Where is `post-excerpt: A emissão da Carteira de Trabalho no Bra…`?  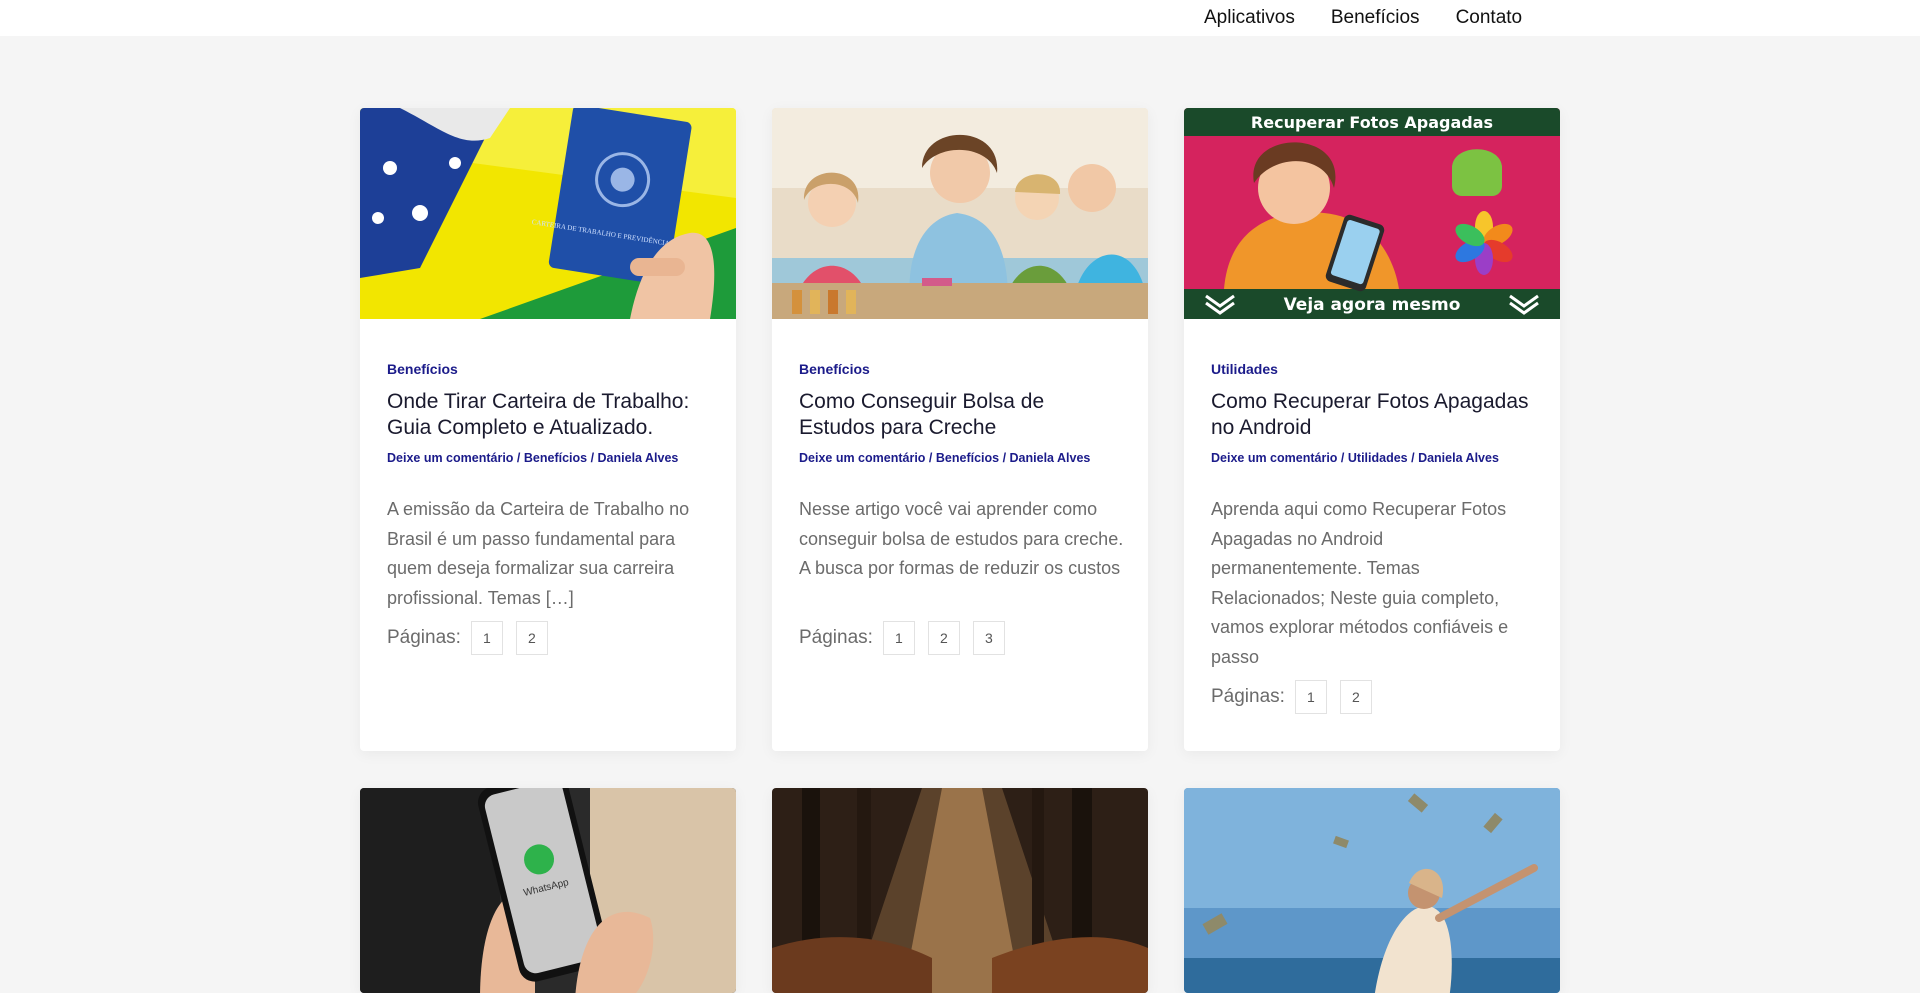
post-excerpt: A emissão da Carteira de Trabalho no Bra… is located at coordinates (538, 553).